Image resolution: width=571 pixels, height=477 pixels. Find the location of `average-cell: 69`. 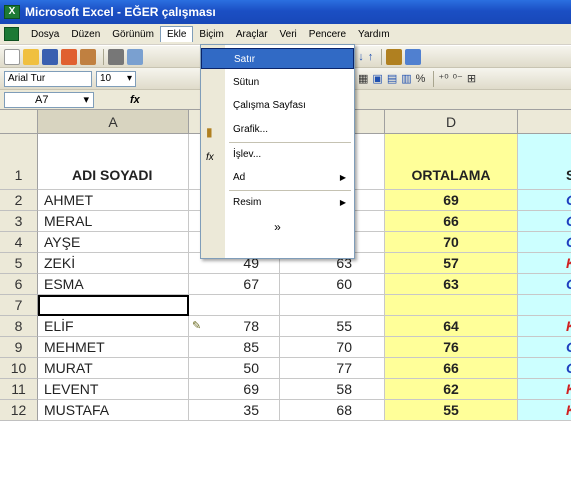

average-cell: 69 is located at coordinates (451, 200).